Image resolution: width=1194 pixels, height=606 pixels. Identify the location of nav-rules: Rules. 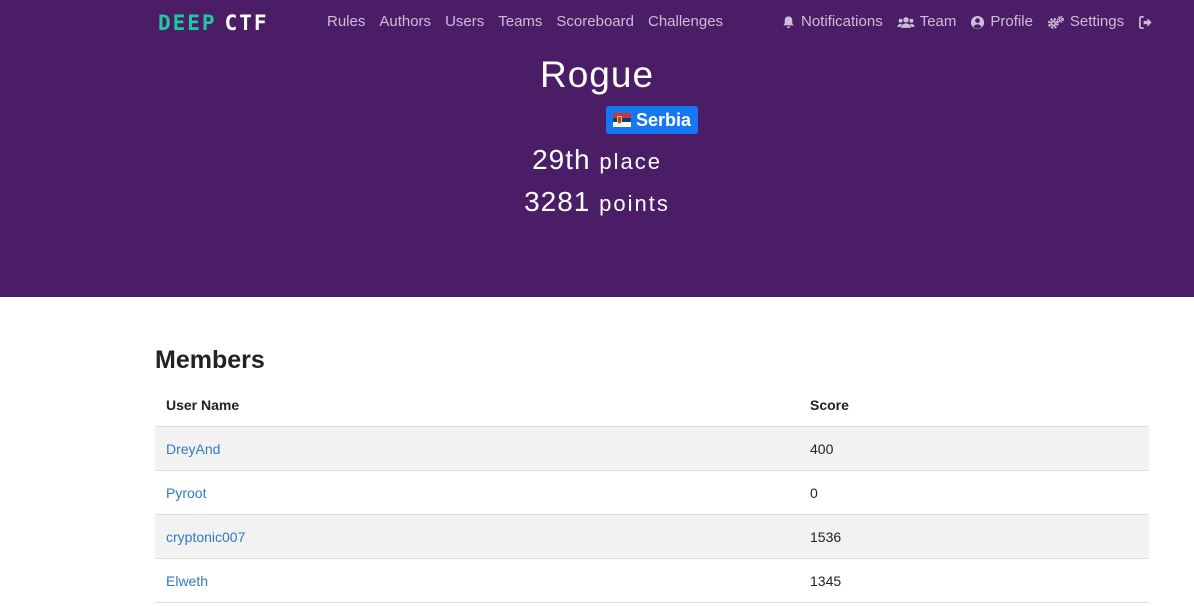
(346, 22).